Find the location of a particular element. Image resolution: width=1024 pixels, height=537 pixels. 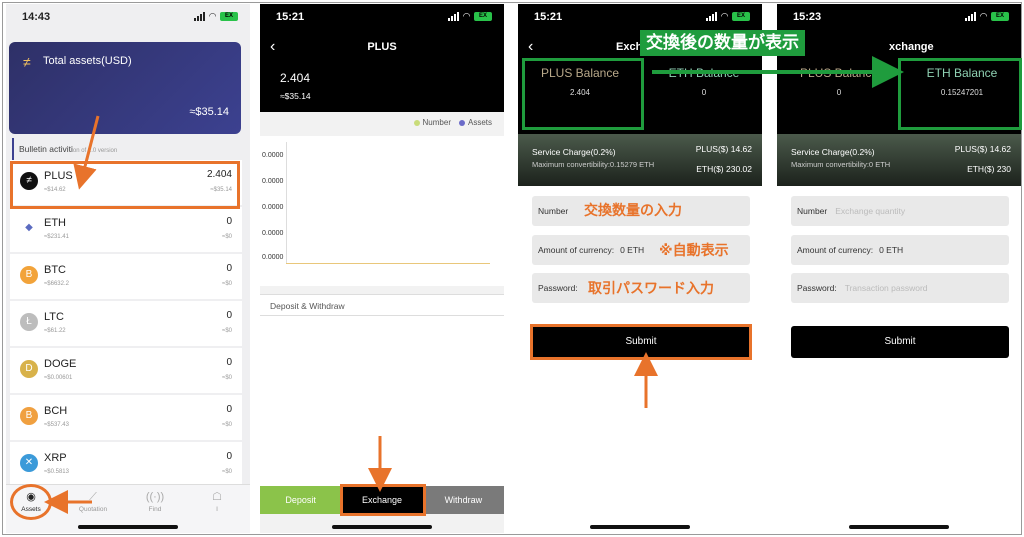

plus-row-highlight is located at coordinates (125, 185).